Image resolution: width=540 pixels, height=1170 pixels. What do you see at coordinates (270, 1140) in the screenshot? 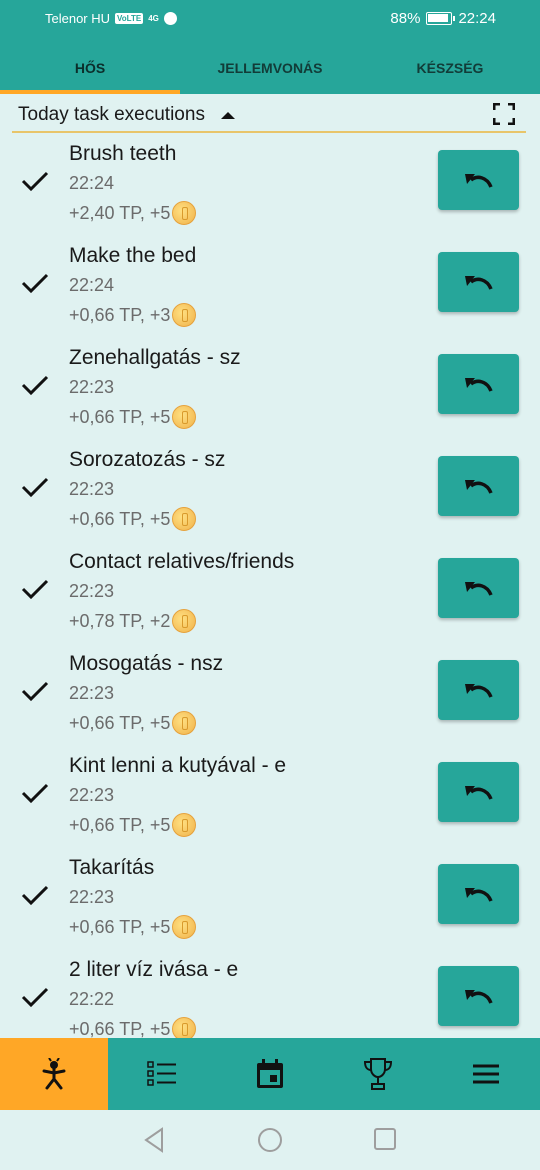
I see `home-icon` at bounding box center [270, 1140].